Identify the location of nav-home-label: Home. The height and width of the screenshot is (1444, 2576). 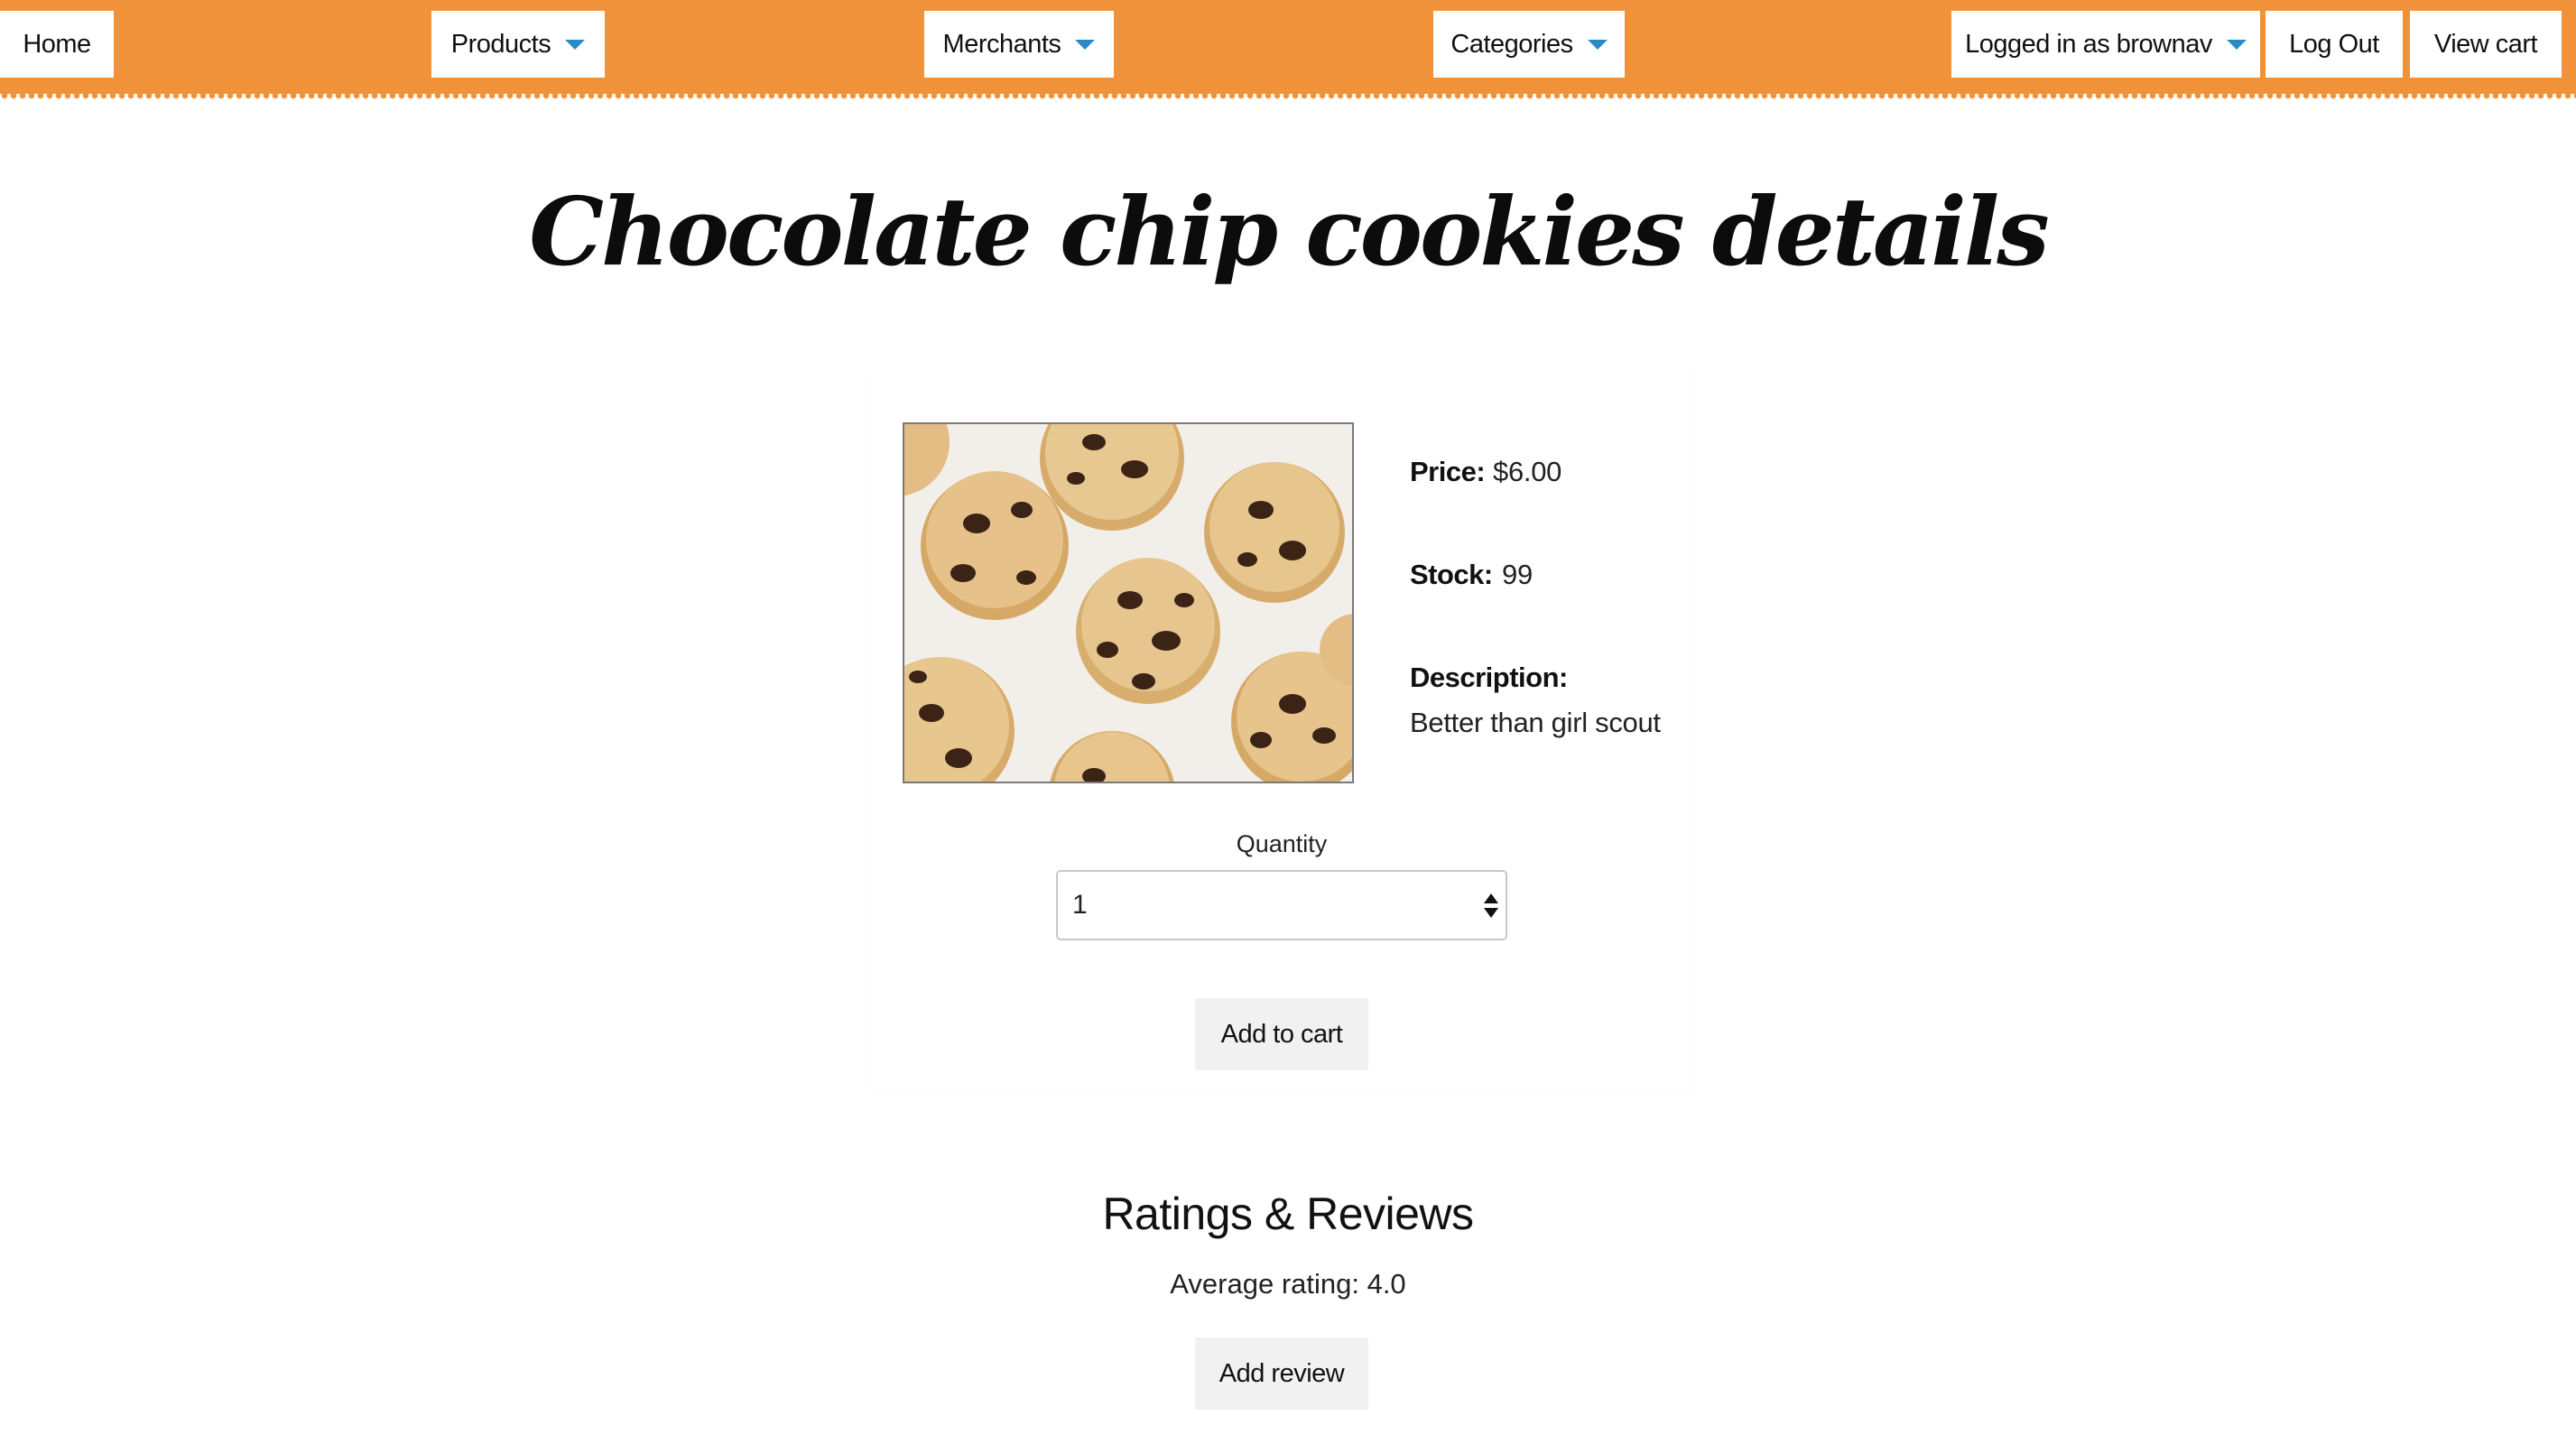
(57, 44).